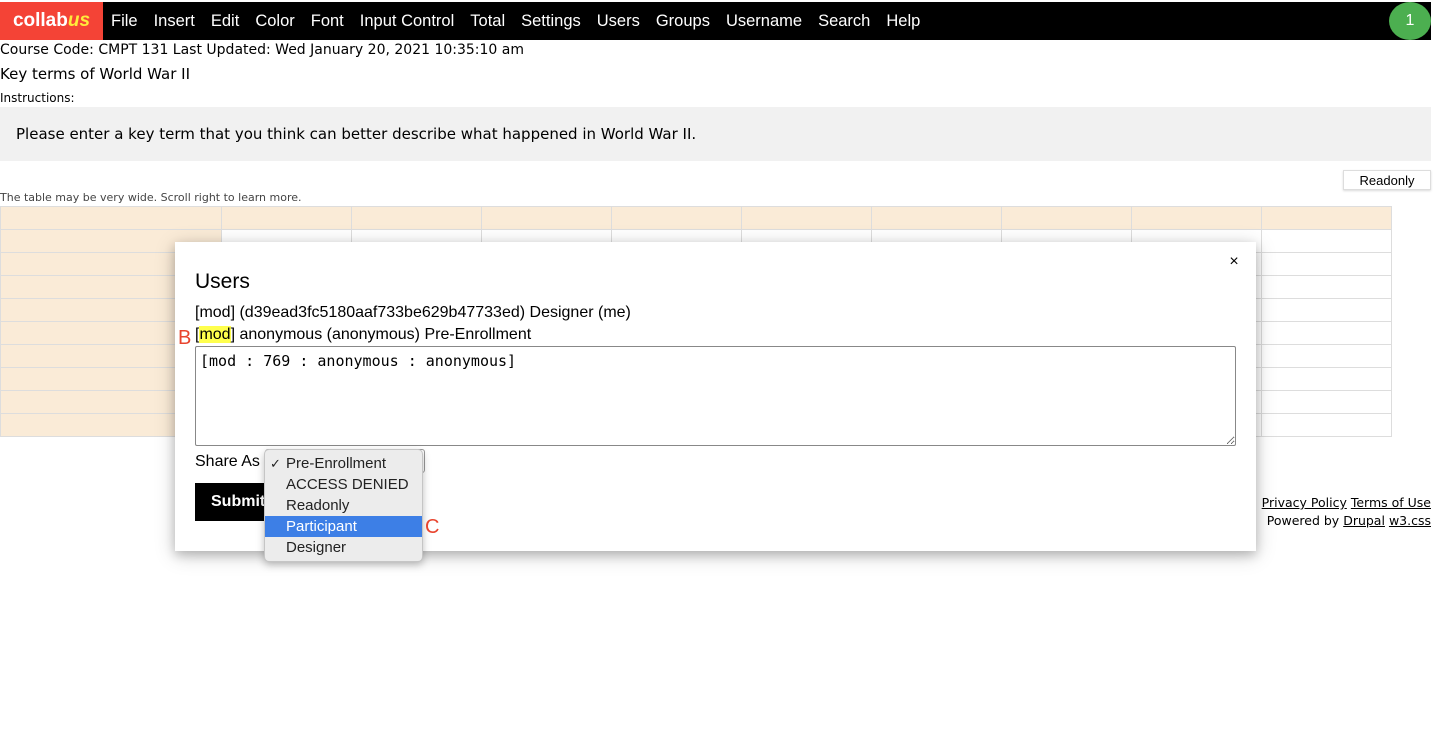 The width and height of the screenshot is (1436, 753). I want to click on privacy-policy-link: Privacy Policy, so click(1304, 502).